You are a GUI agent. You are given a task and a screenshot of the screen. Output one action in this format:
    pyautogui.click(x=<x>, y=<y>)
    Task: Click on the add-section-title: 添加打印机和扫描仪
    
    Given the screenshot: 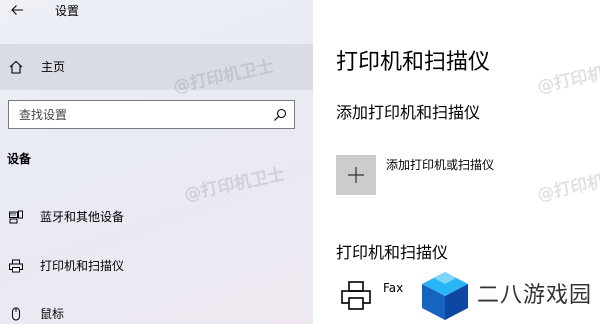 What is the action you would take?
    pyautogui.click(x=408, y=112)
    